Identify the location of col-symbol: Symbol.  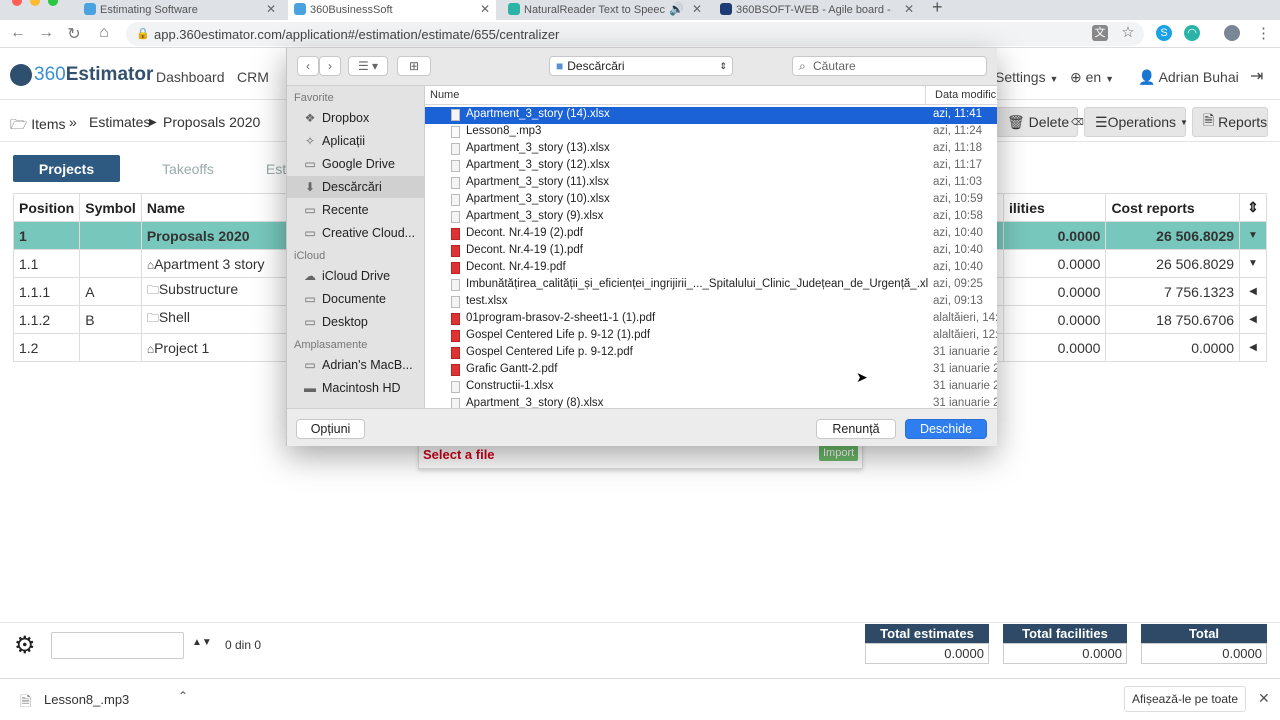
(110, 207).